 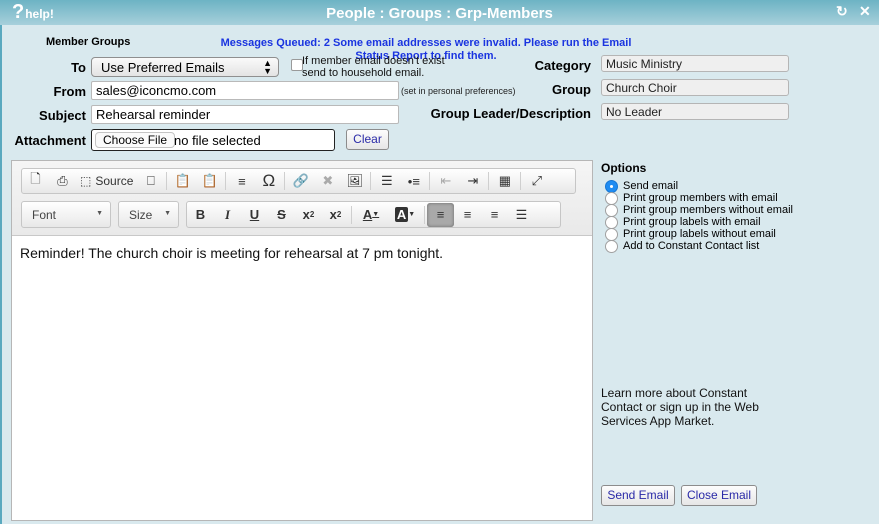 I want to click on align-center-icon: ≡, so click(x=467, y=215).